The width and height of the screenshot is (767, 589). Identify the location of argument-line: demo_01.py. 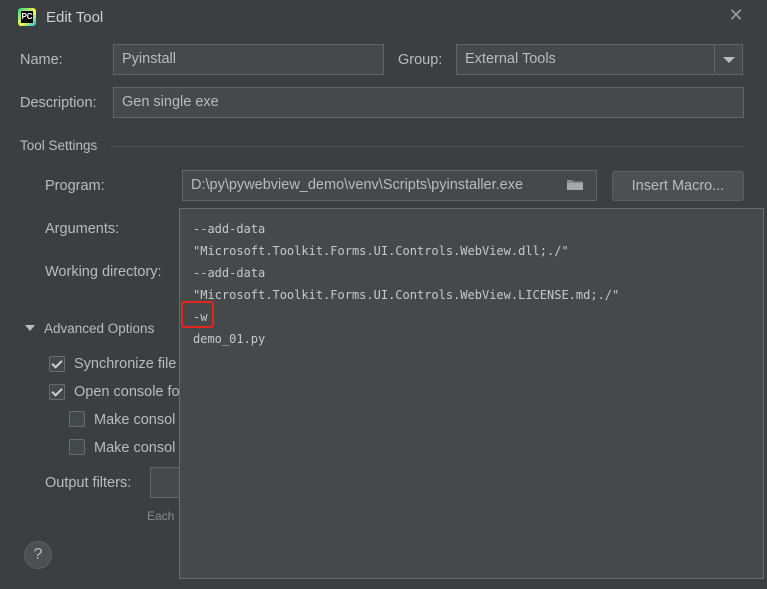
(229, 339).